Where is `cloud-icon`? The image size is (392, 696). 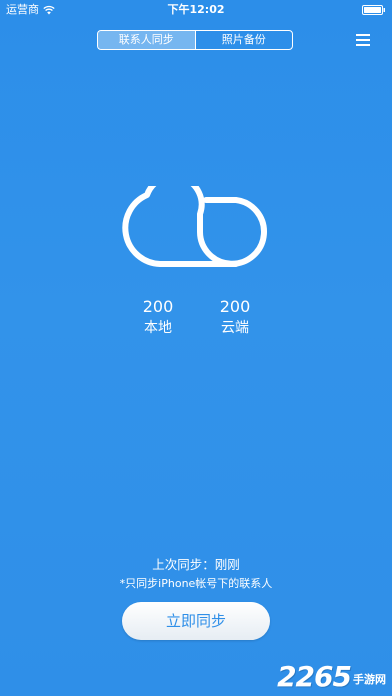 cloud-icon is located at coordinates (194, 226).